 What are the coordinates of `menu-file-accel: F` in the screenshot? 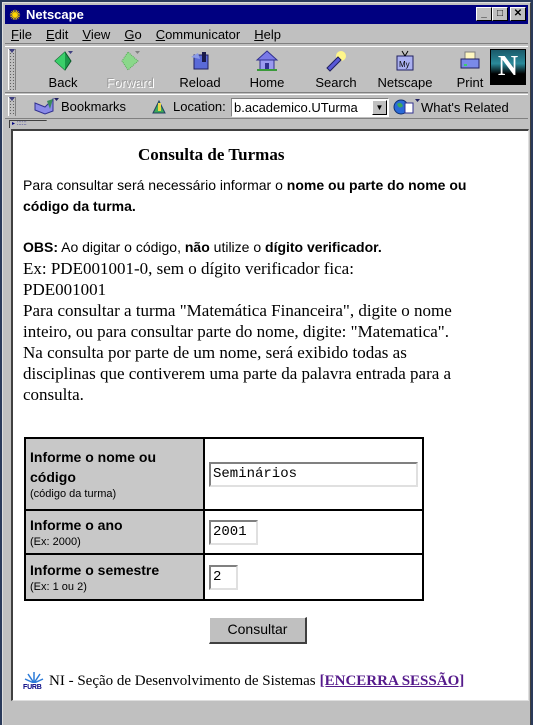 It's located at (15, 34).